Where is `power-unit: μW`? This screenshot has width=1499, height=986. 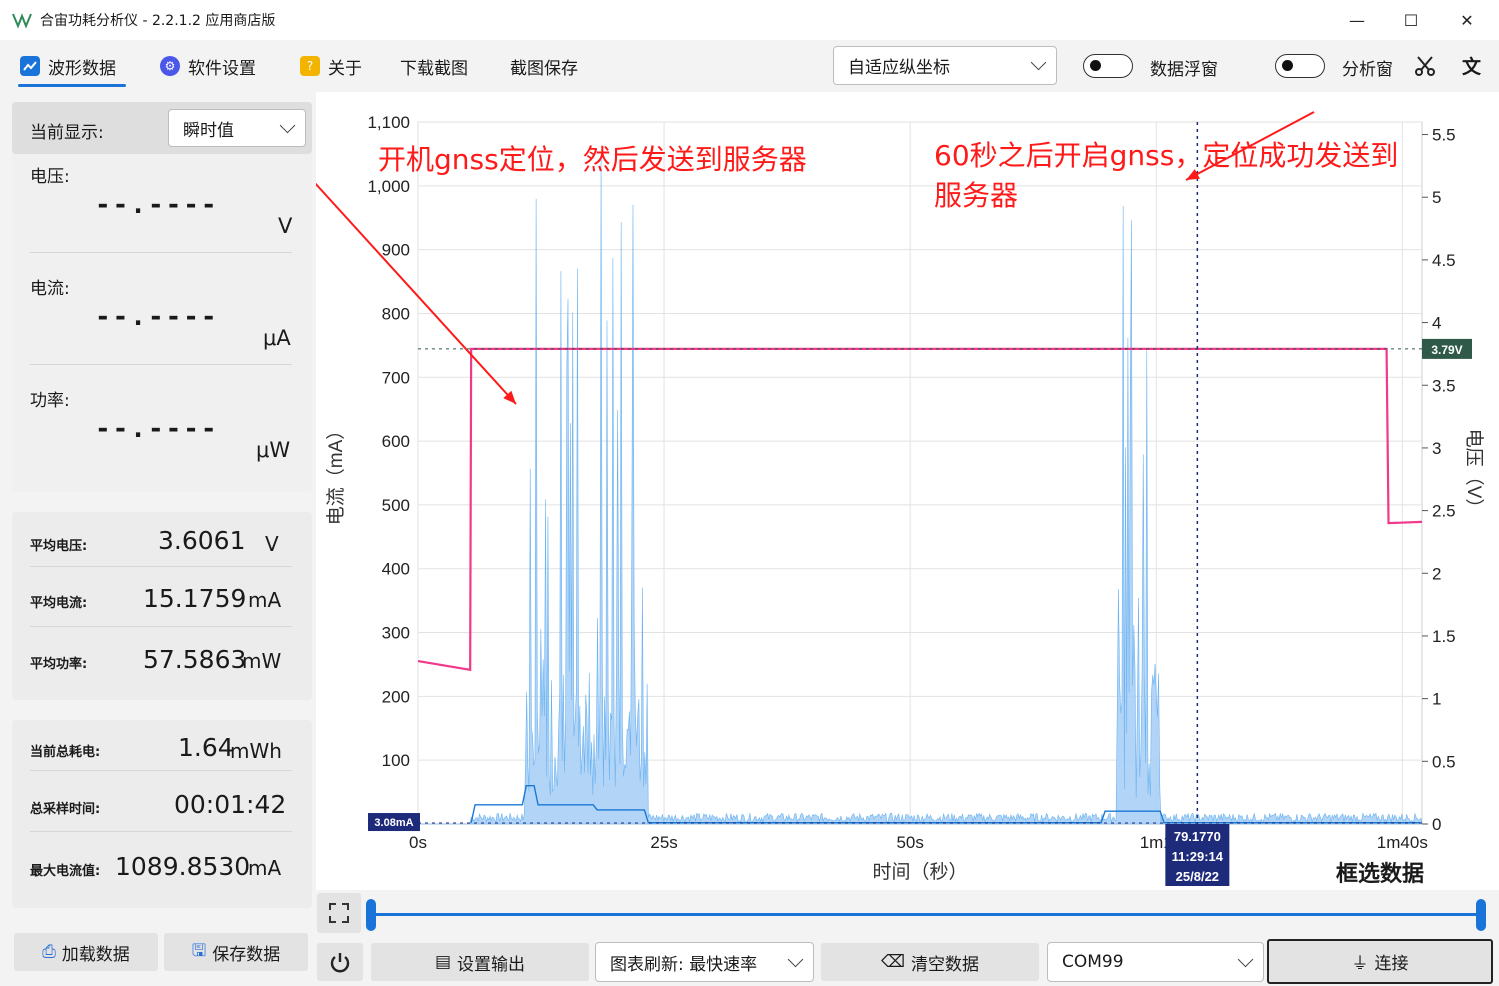
power-unit: μW is located at coordinates (273, 450).